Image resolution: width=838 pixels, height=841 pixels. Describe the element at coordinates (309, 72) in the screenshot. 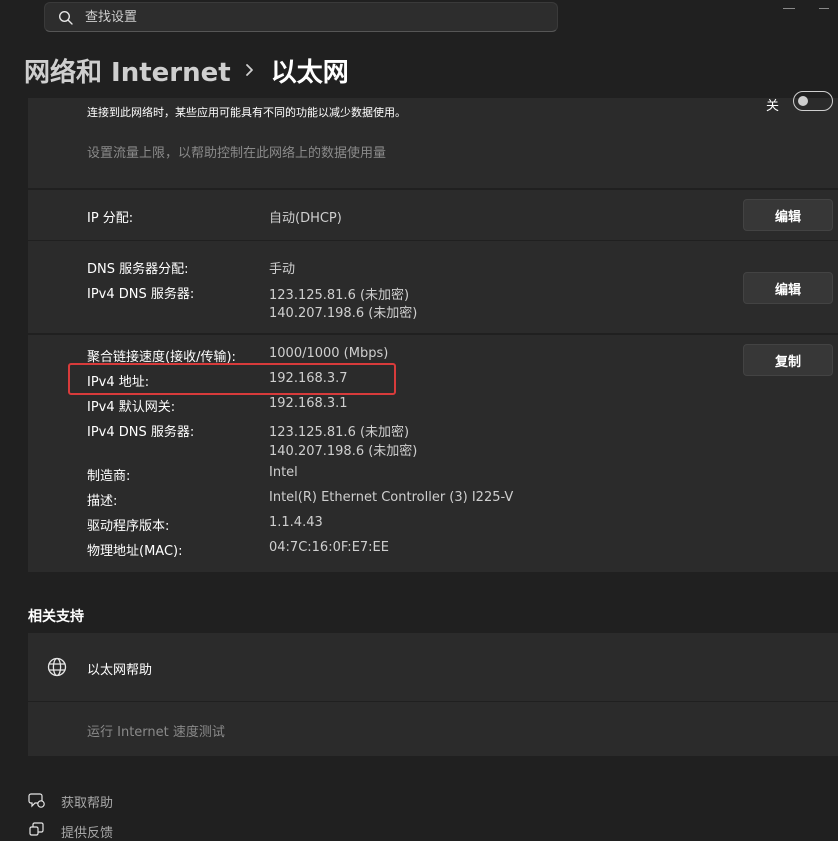

I see `page-title: 以太网` at that location.